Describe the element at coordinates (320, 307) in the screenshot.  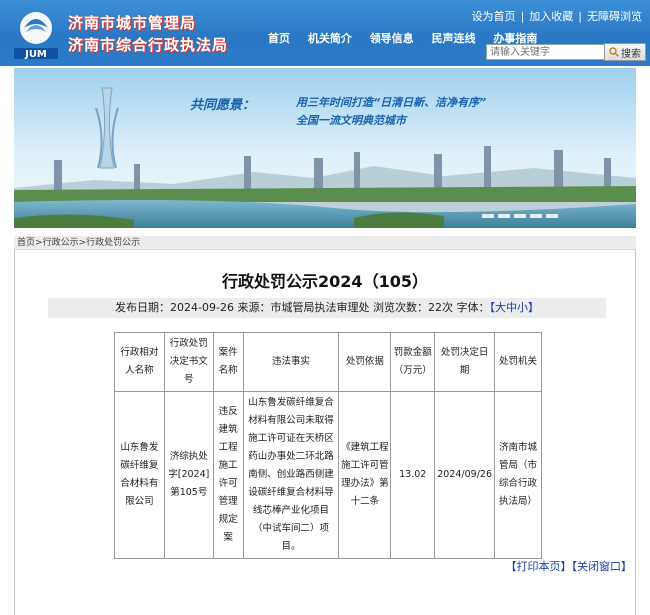
I see `source-value: 市城管局执法审理处` at that location.